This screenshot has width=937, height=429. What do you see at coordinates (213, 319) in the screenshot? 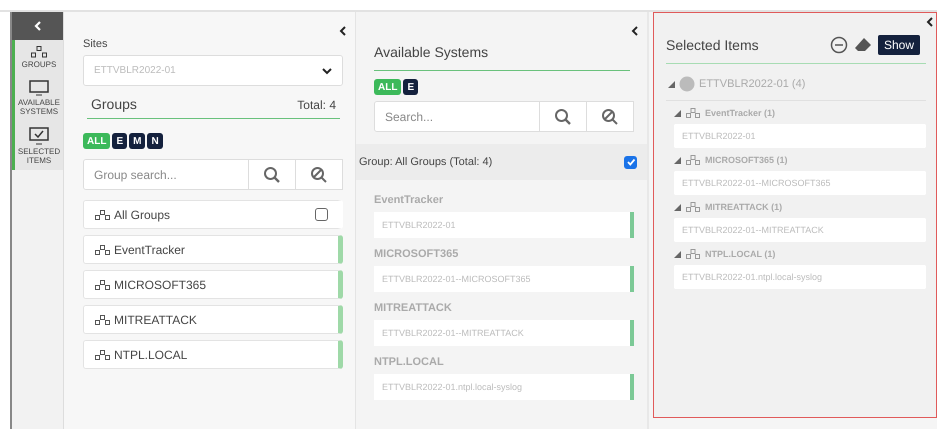
I see `group-item: MITREATTACK` at bounding box center [213, 319].